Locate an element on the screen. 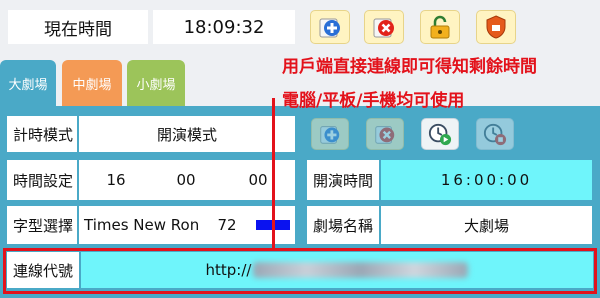  panel-delete-button is located at coordinates (385, 134).